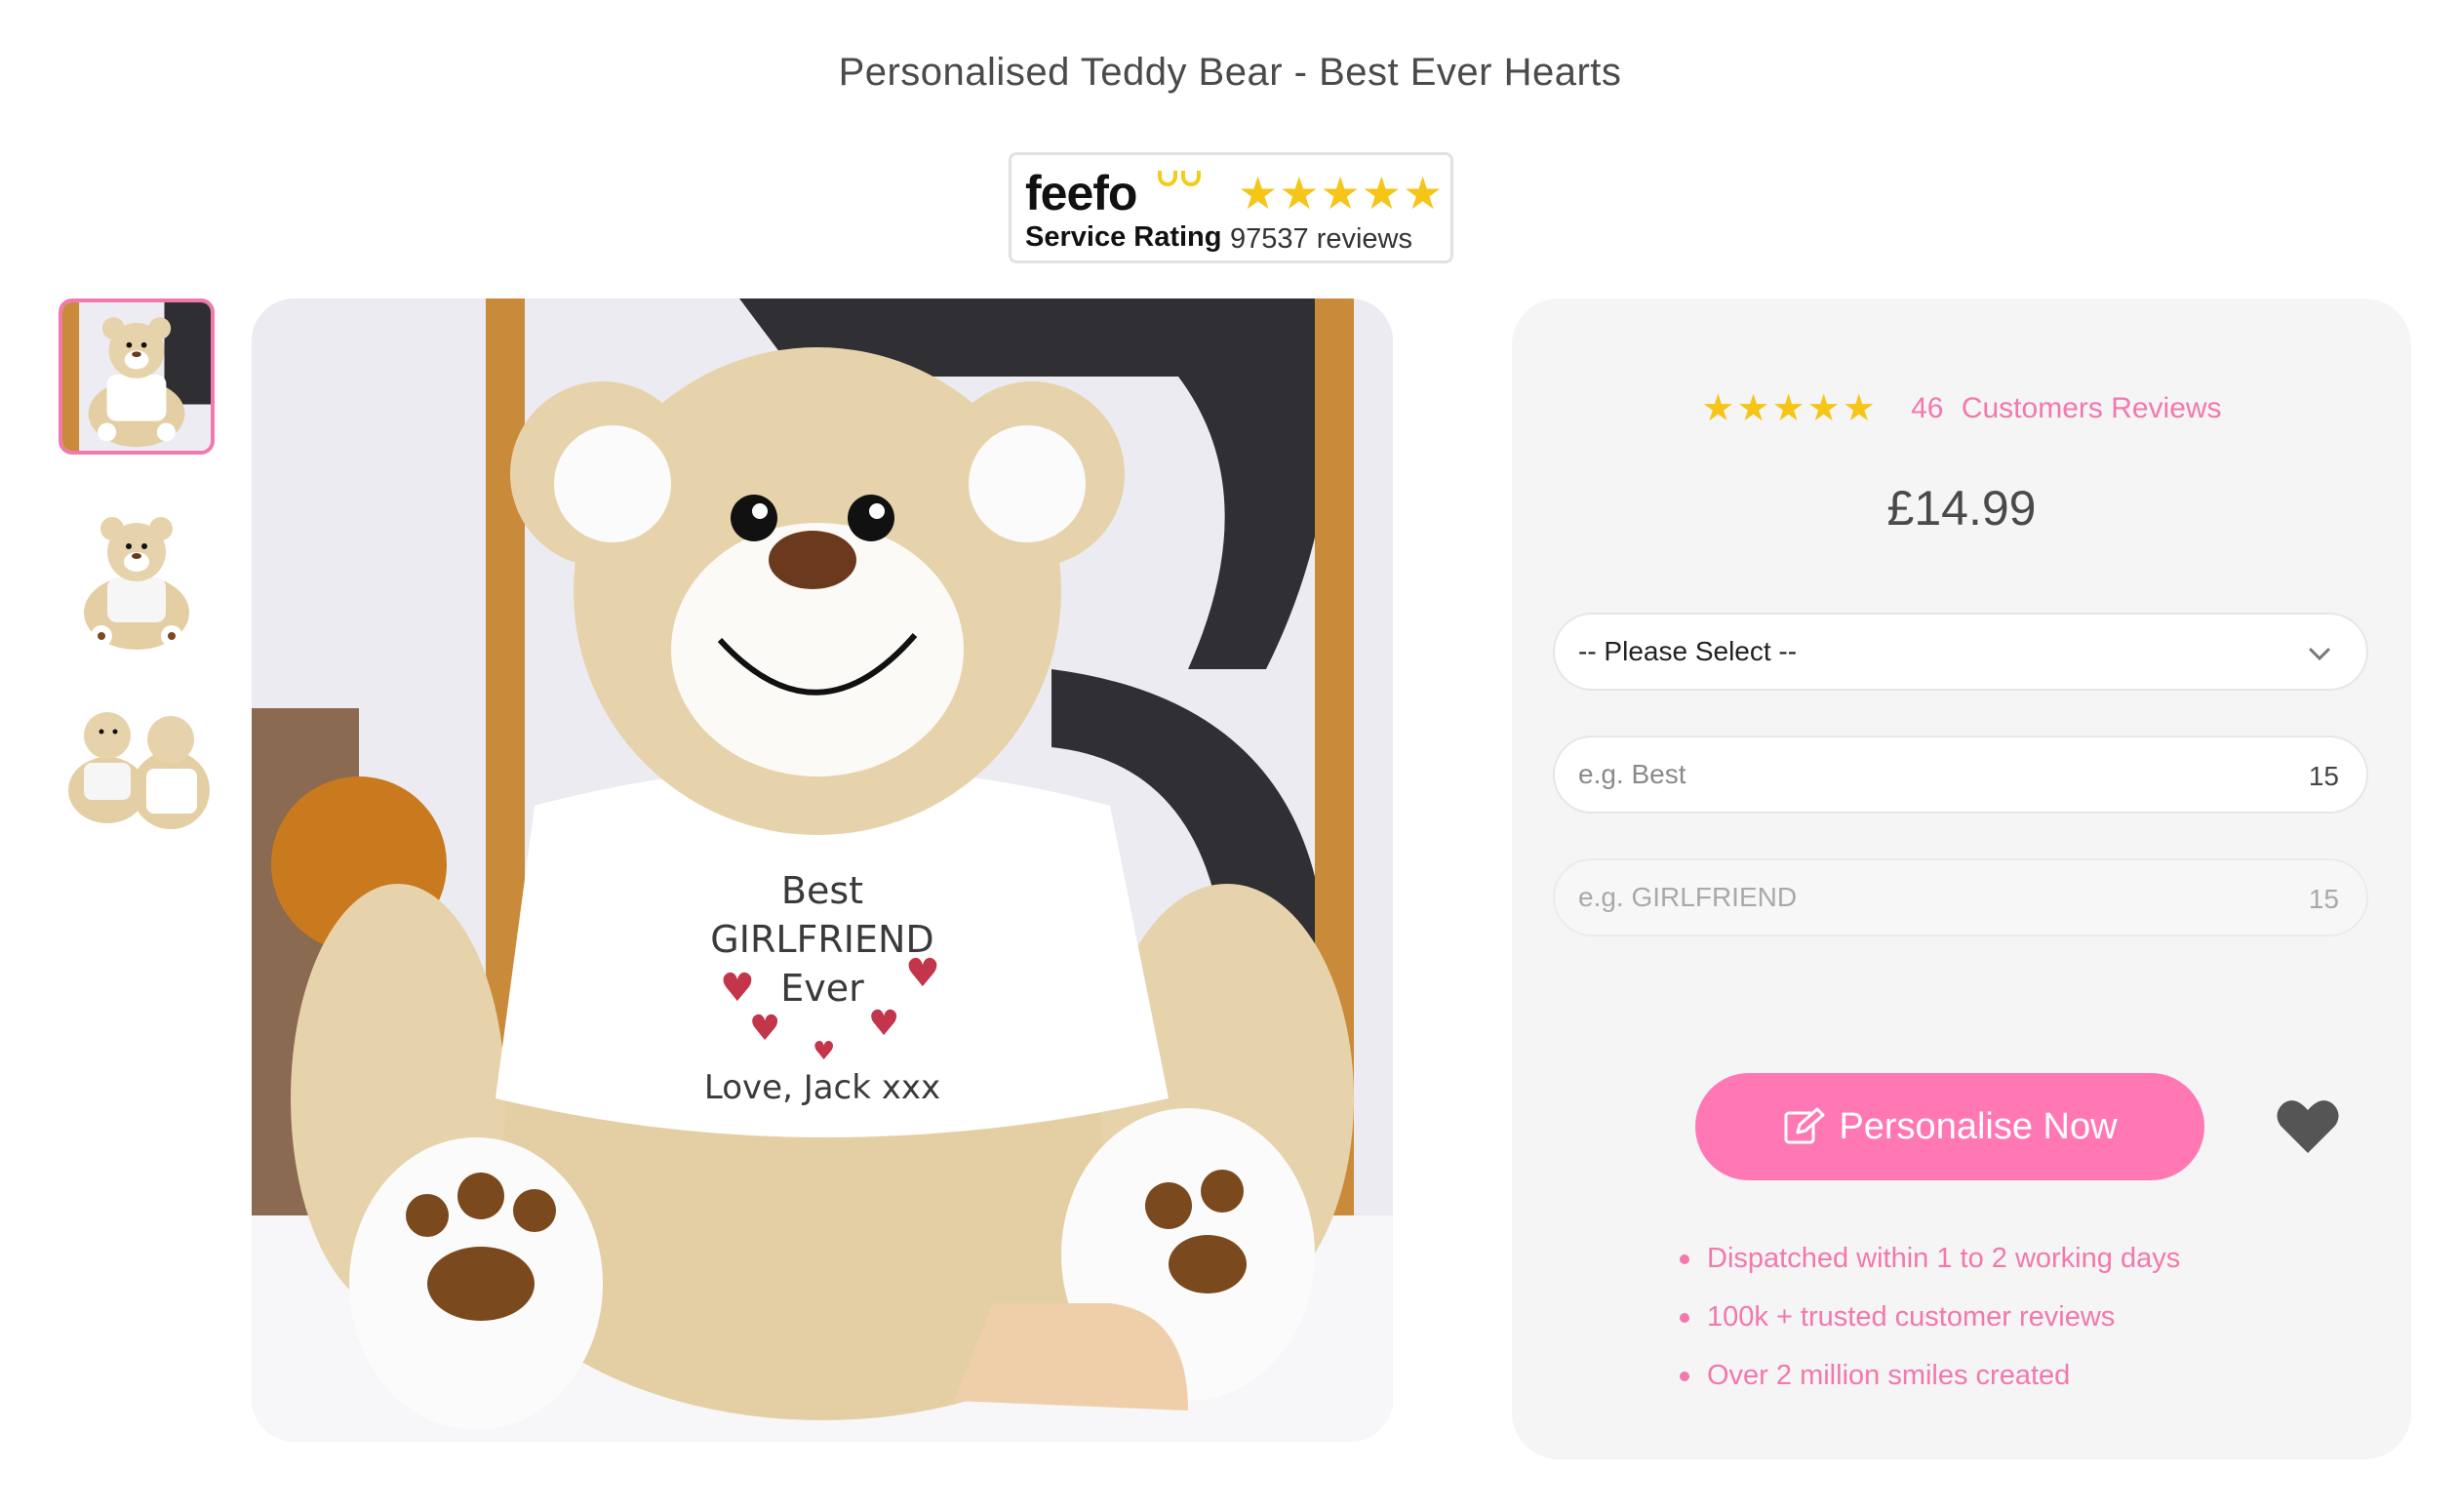 Image resolution: width=2460 pixels, height=1512 pixels. What do you see at coordinates (1789, 408) in the screenshot?
I see `rating-stars: ★★★★★` at bounding box center [1789, 408].